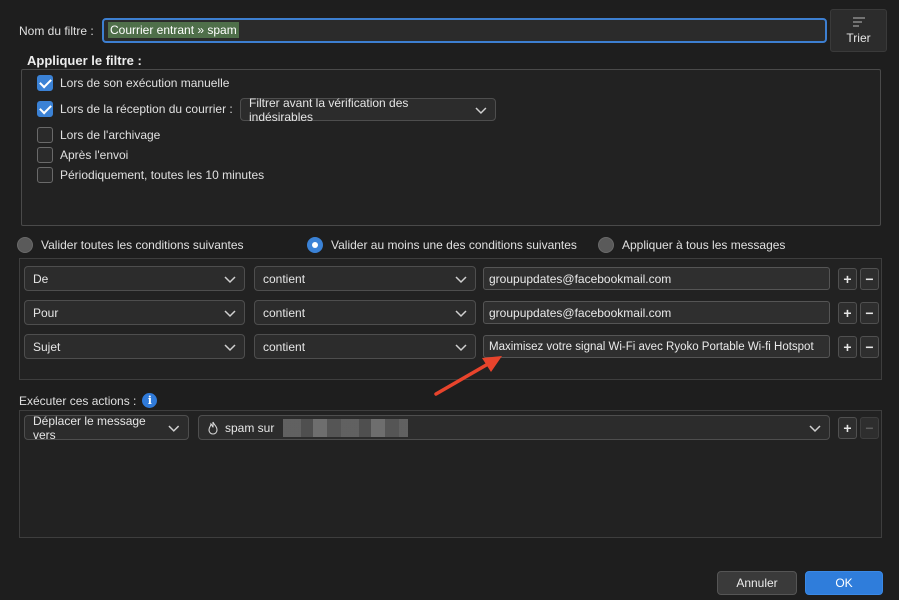  I want to click on condition-field-dropdown: Sujet, so click(134, 346).